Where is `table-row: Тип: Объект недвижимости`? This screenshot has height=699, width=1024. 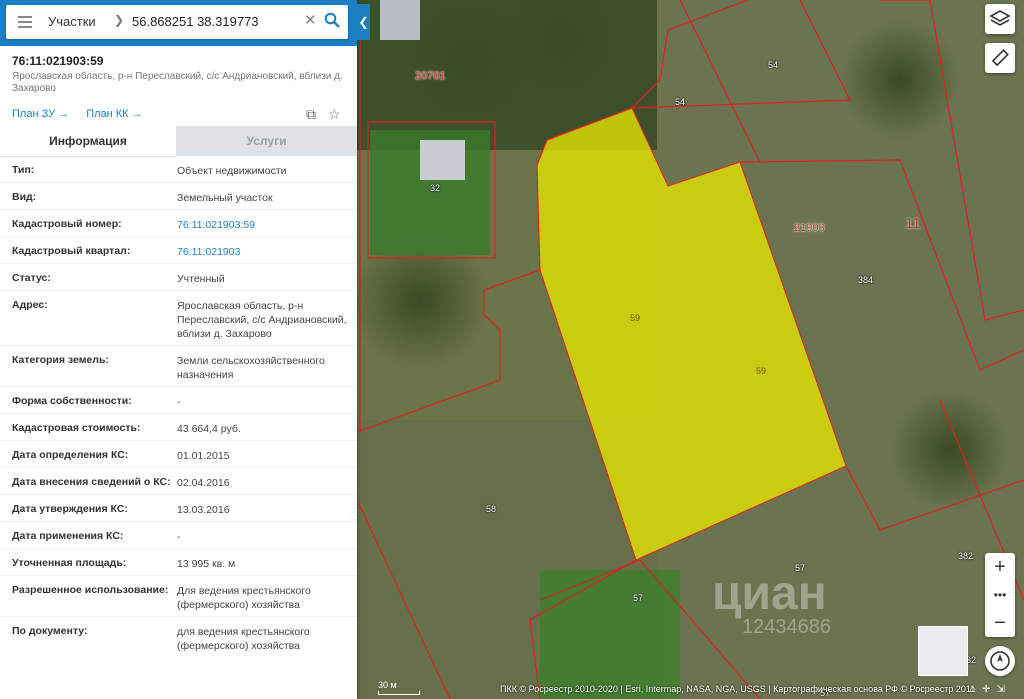 table-row: Тип: Объект недвижимости is located at coordinates (178, 169).